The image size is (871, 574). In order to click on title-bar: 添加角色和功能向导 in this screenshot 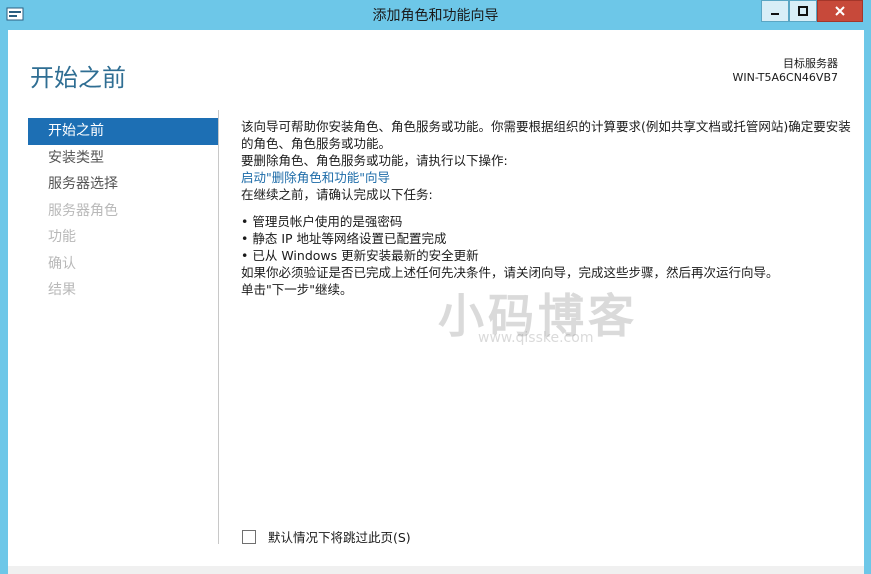, I will do `click(435, 15)`.